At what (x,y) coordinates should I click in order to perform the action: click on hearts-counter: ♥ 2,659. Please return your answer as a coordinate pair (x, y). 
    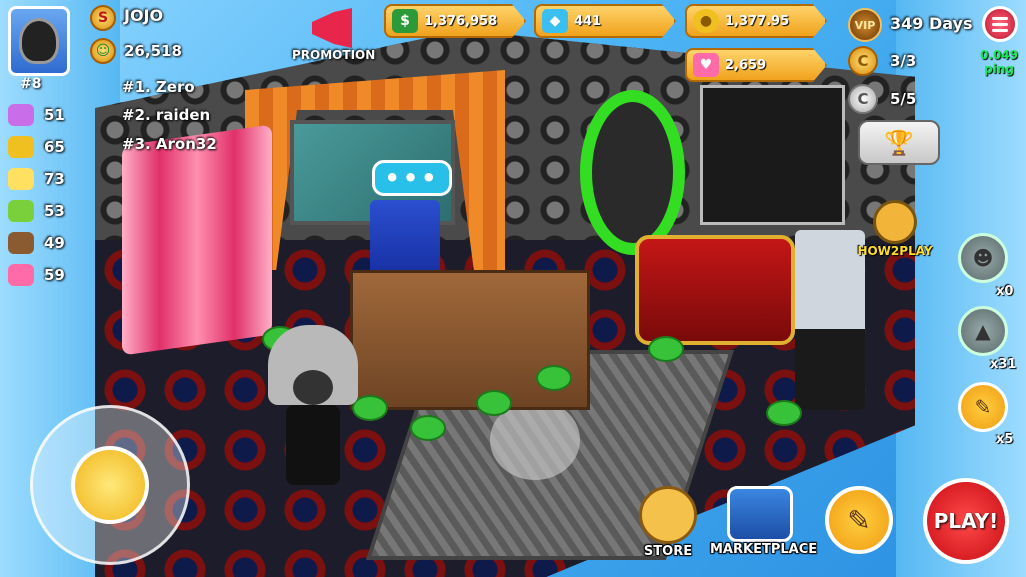
    Looking at the image, I should click on (756, 65).